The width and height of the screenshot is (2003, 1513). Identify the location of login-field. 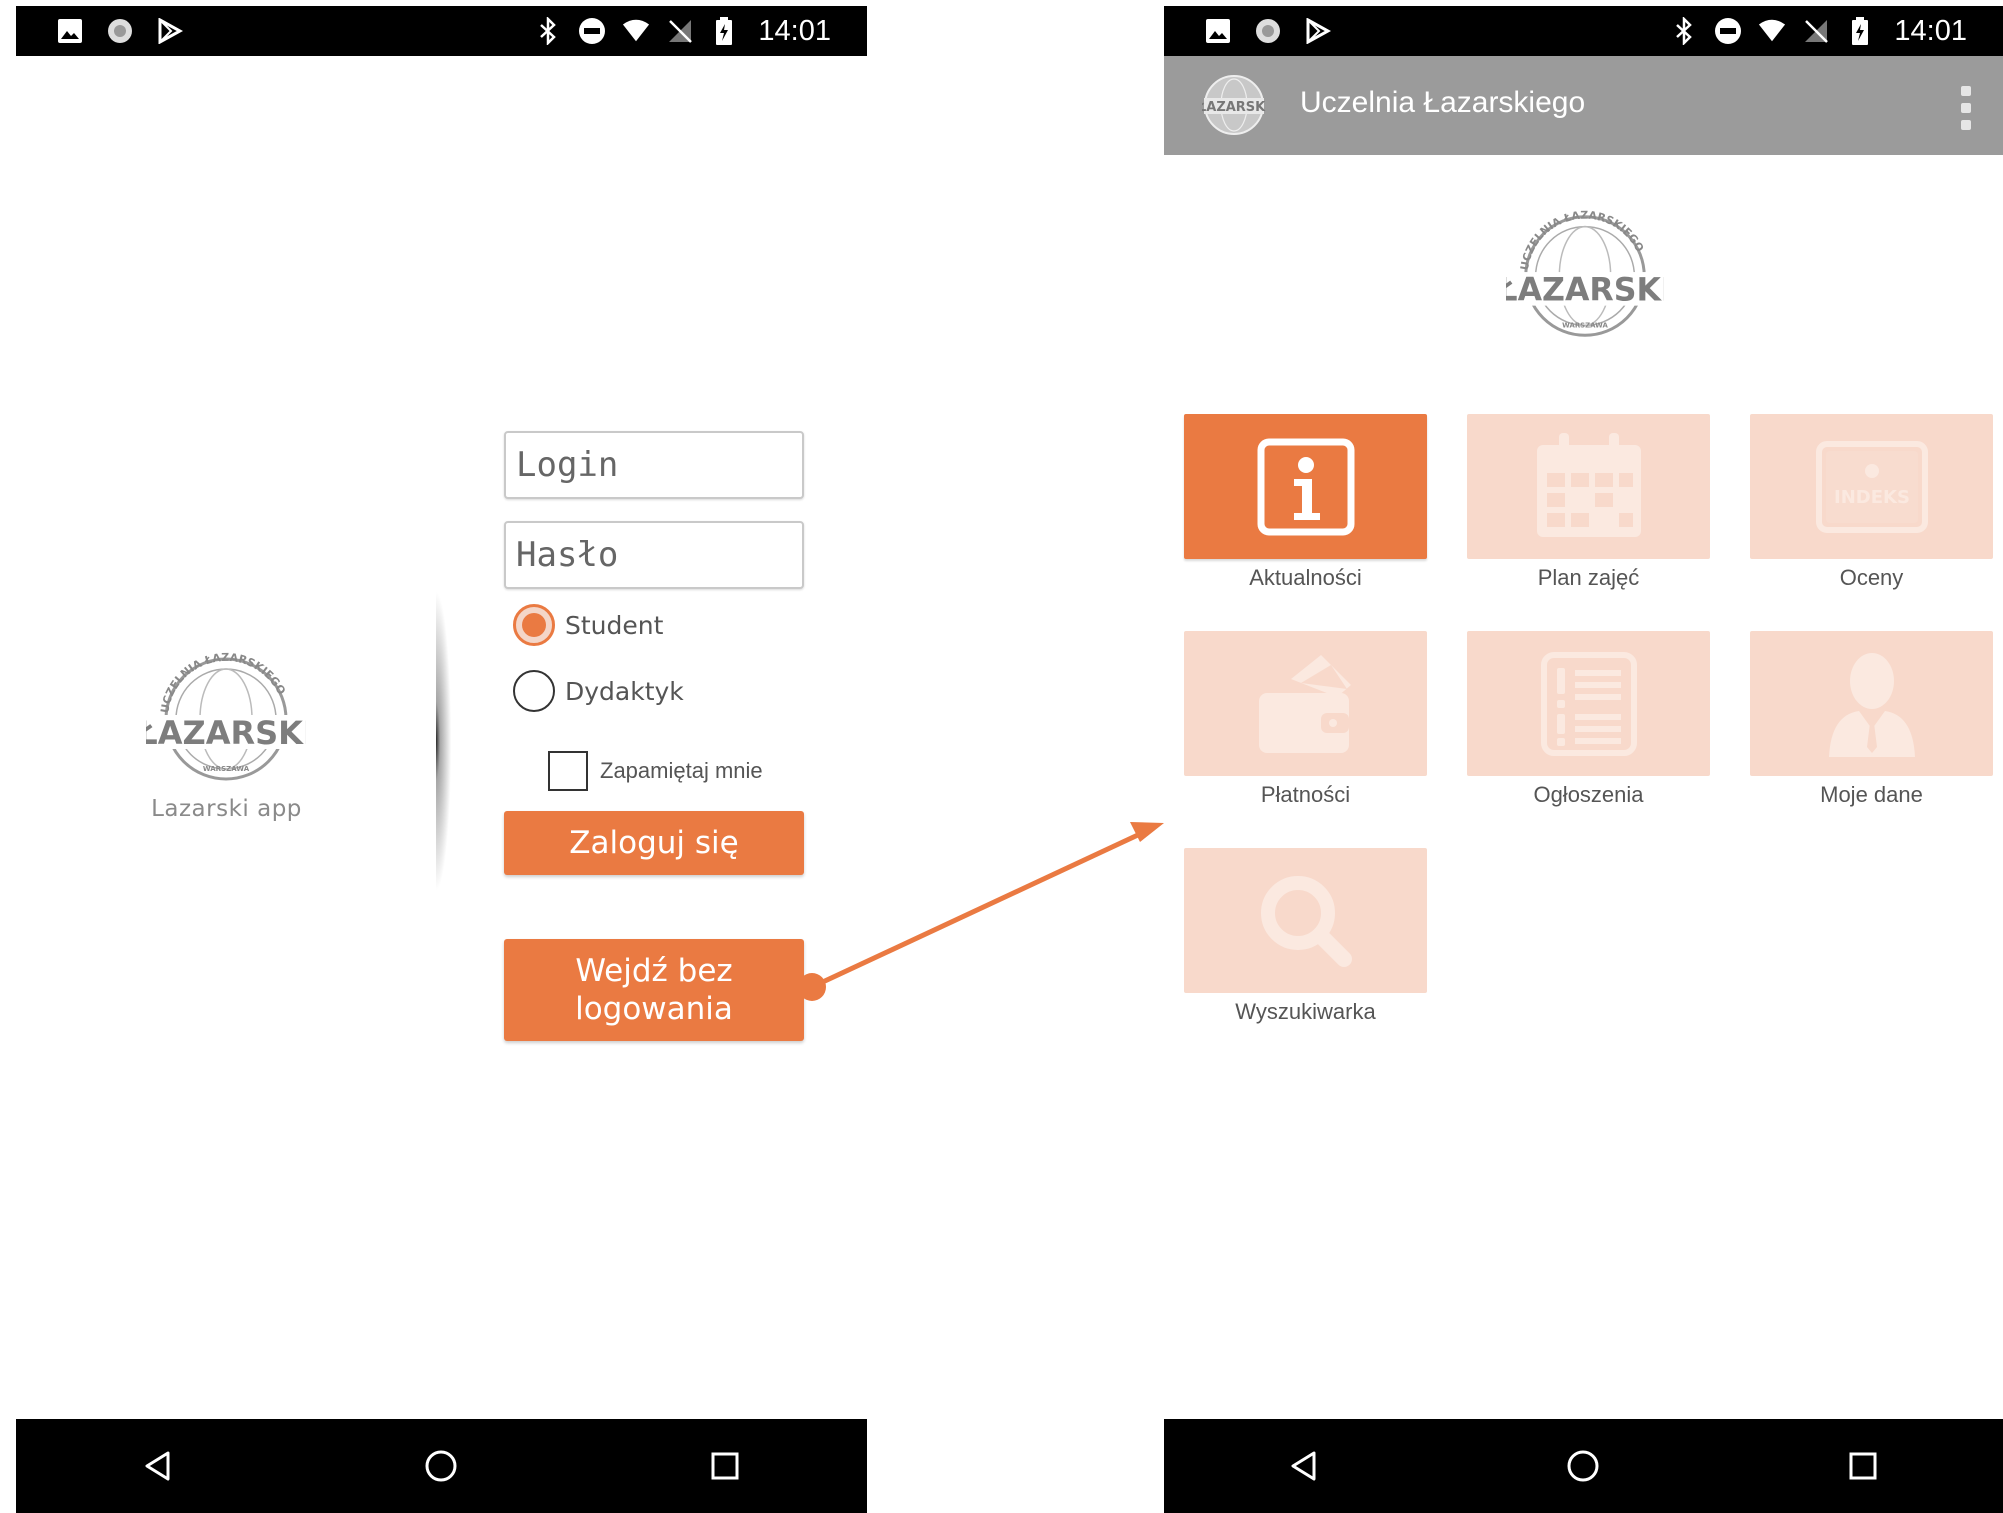
(654, 465).